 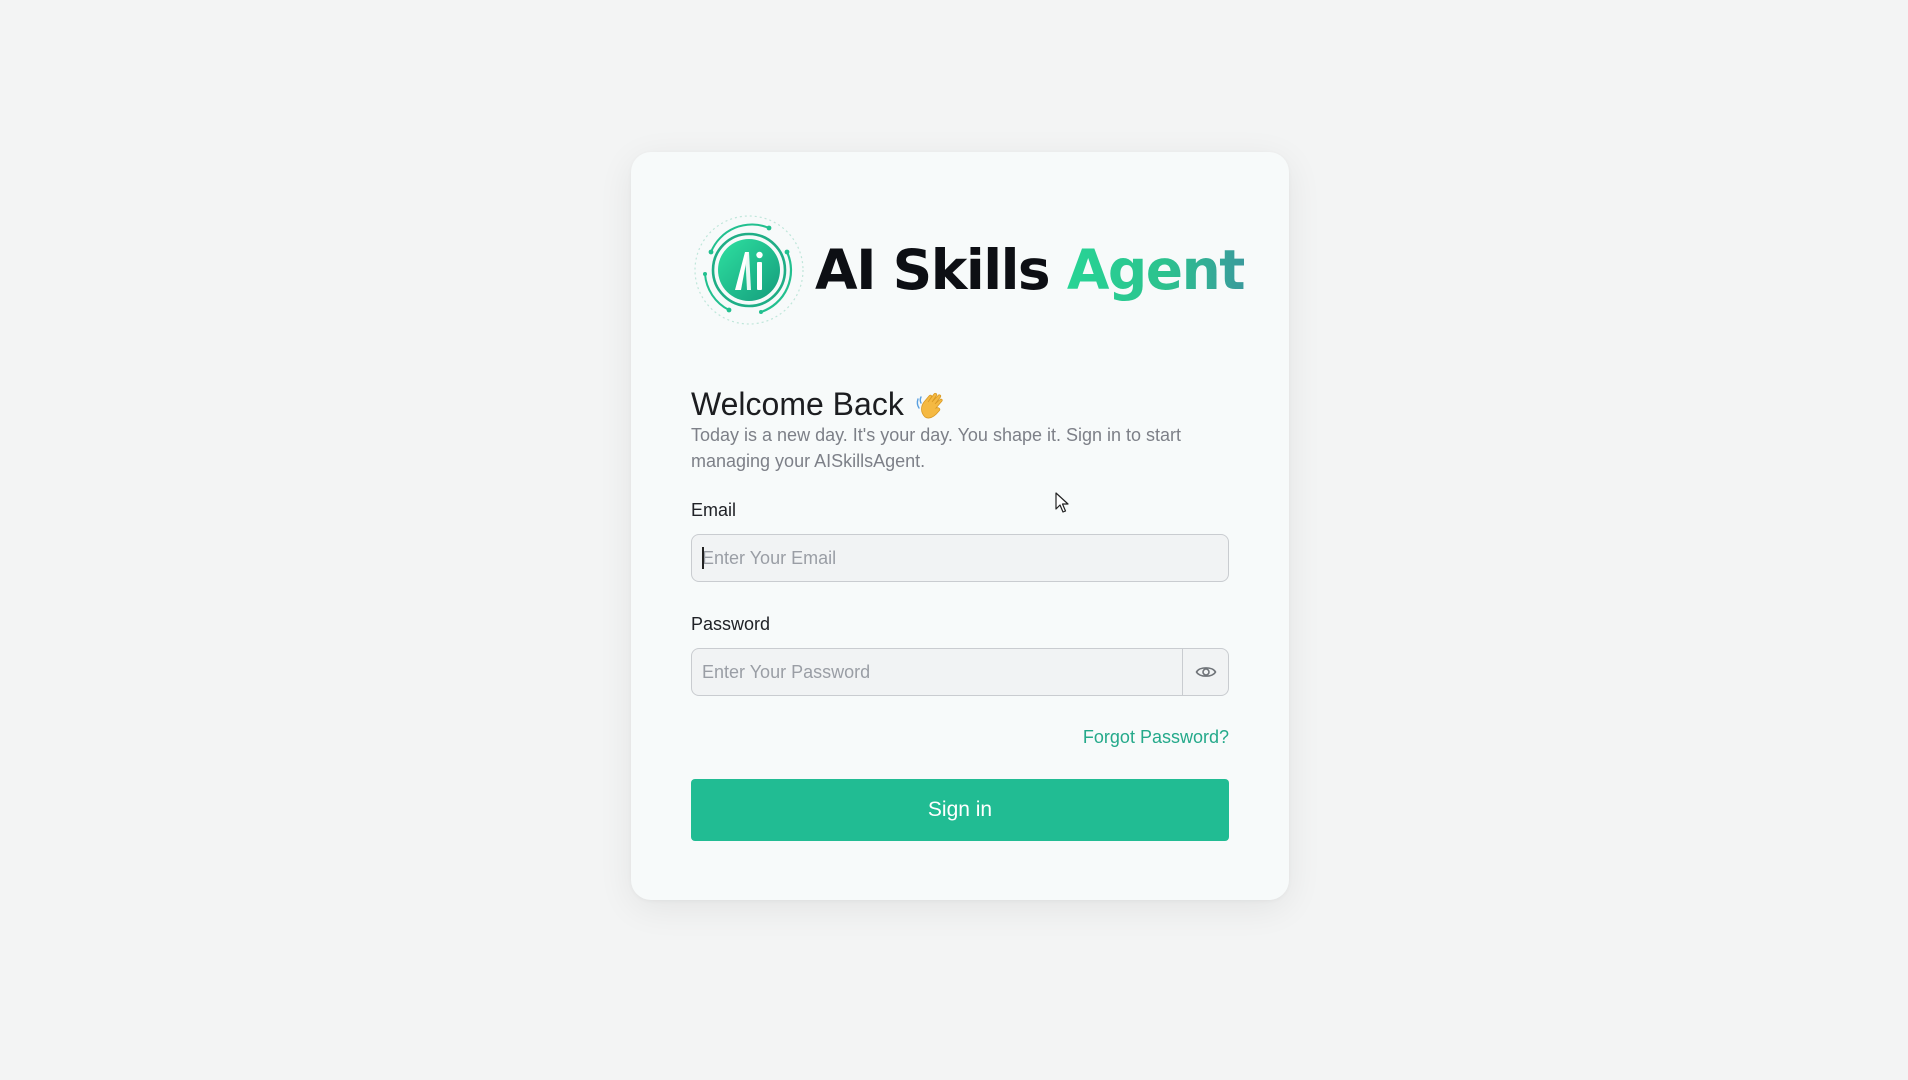 What do you see at coordinates (714, 510) in the screenshot?
I see `email-label: Email` at bounding box center [714, 510].